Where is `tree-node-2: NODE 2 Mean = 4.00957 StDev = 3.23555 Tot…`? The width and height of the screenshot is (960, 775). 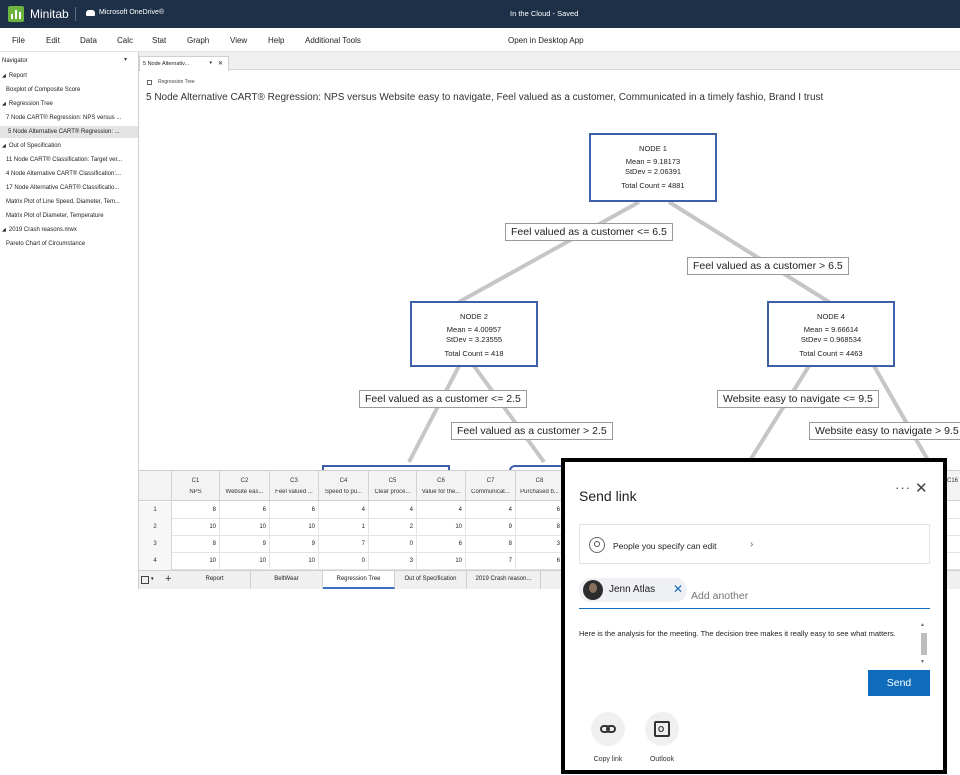
tree-node-2: NODE 2 Mean = 4.00957 StDev = 3.23555 Tot… is located at coordinates (474, 334).